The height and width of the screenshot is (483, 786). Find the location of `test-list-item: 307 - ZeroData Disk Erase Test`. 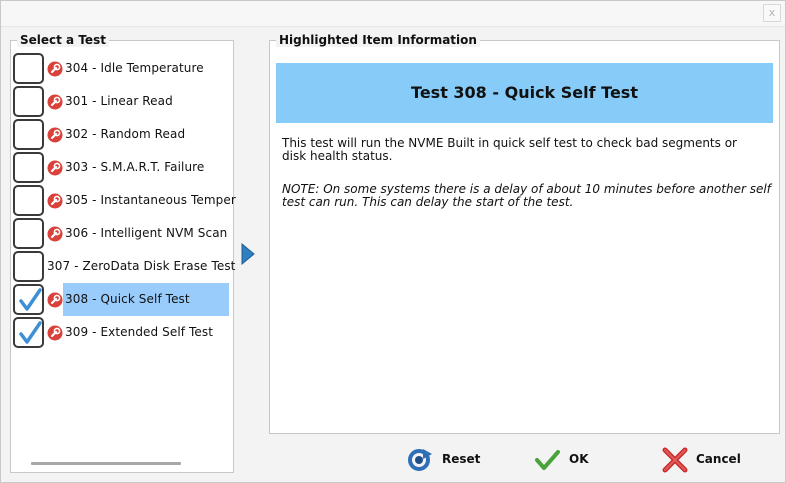

test-list-item: 307 - ZeroData Disk Erase Test is located at coordinates (123, 266).